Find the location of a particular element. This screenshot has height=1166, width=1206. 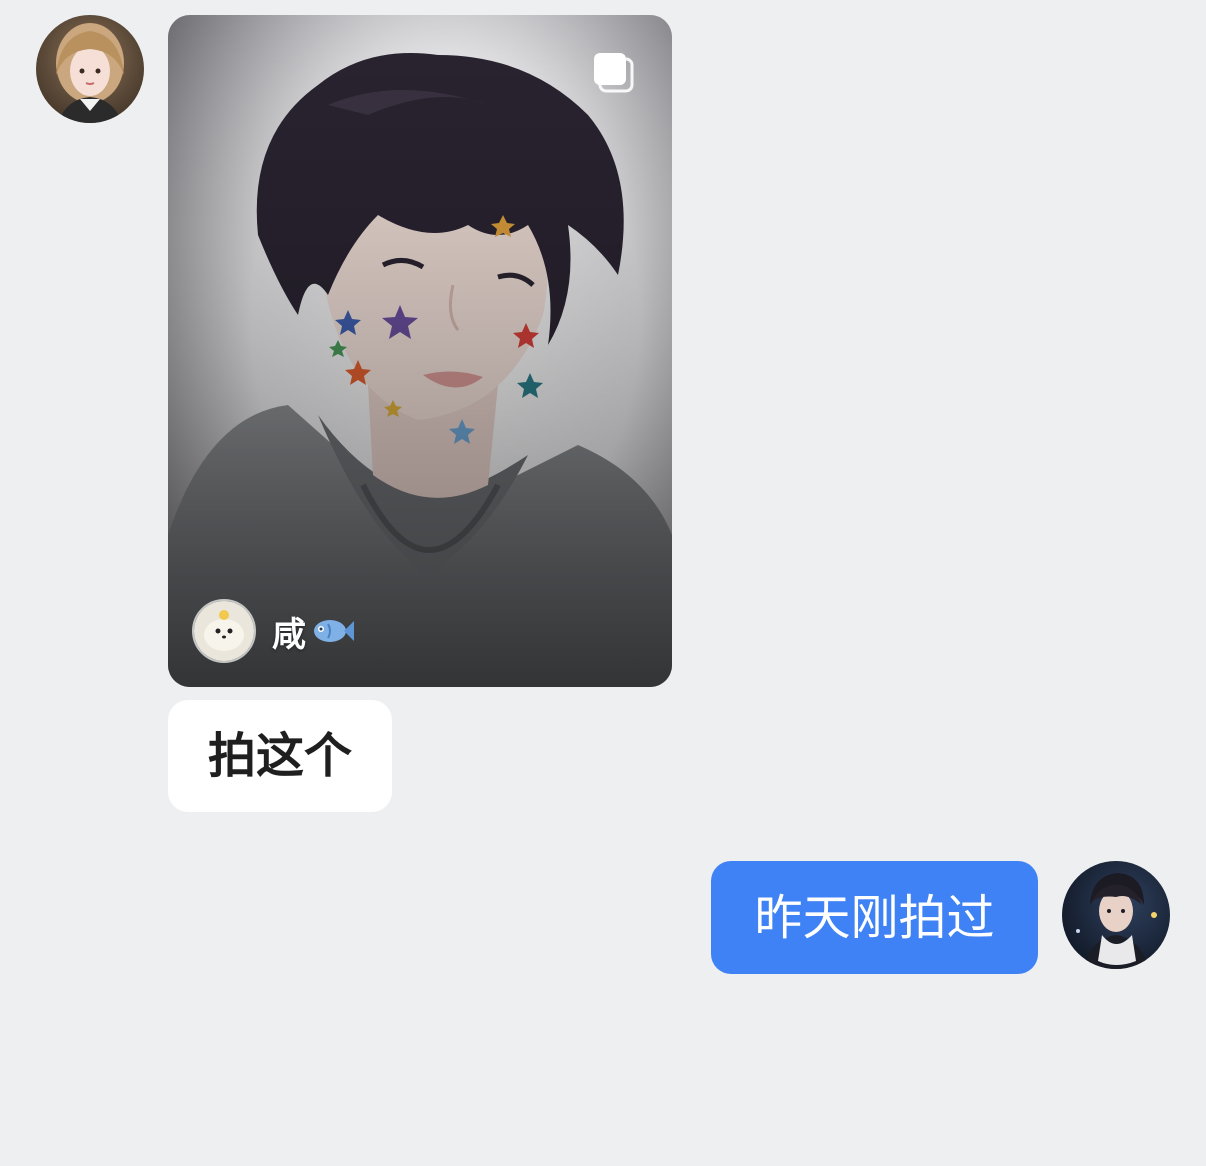

outgoing-message-bubble: 昨天刚拍过 is located at coordinates (874, 917).